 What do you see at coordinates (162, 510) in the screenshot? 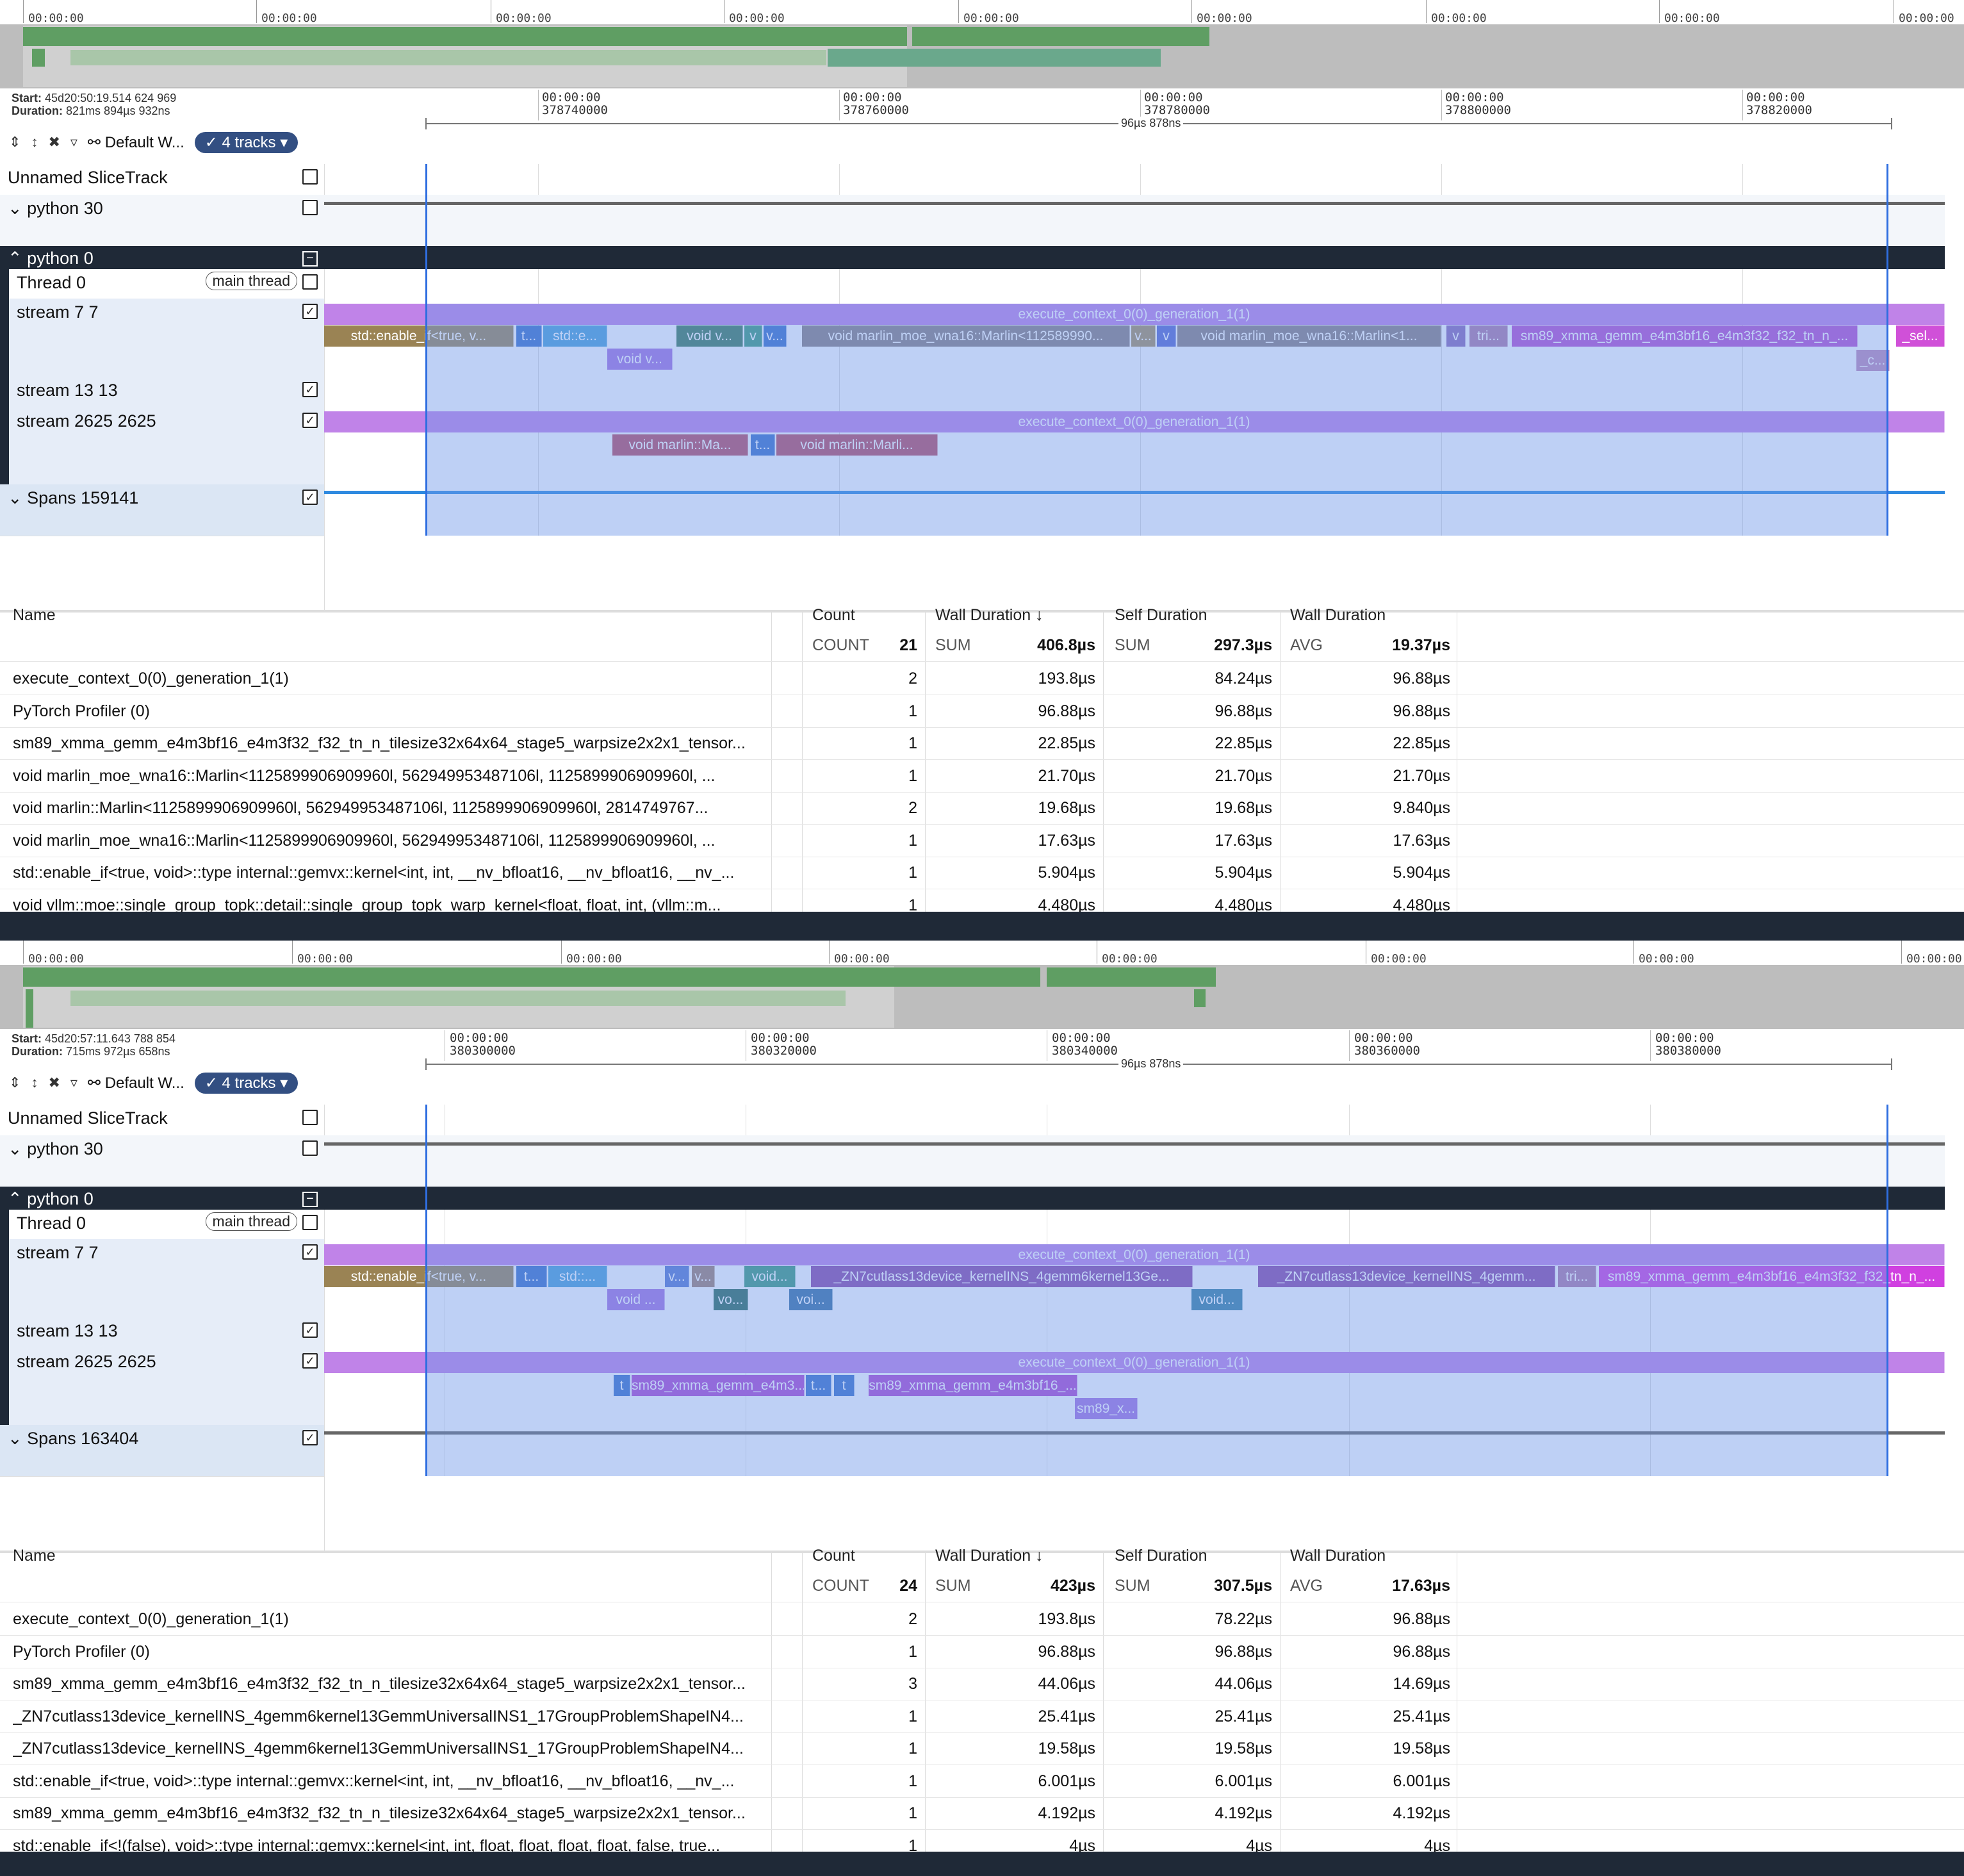
I see `track-spans: ⌄ Spans 159141 ✓` at bounding box center [162, 510].